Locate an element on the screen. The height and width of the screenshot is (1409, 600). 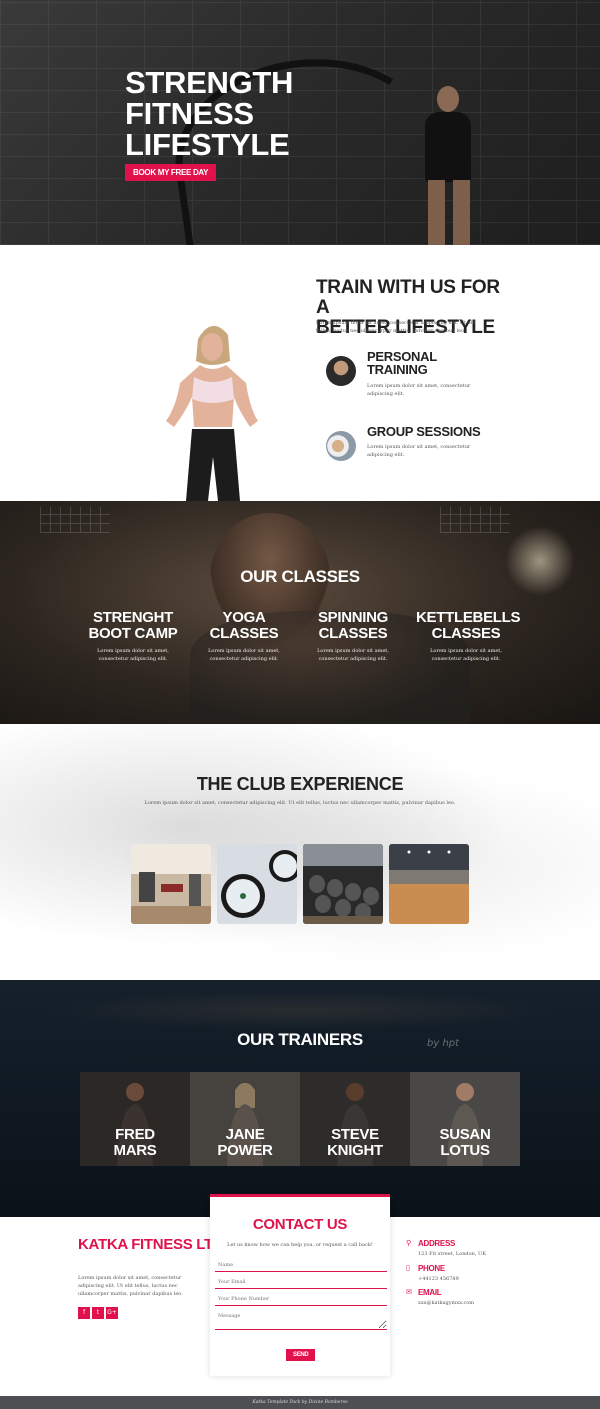
class-title: KETTLEBELLS CLASSES is located at coordinates (468, 626).